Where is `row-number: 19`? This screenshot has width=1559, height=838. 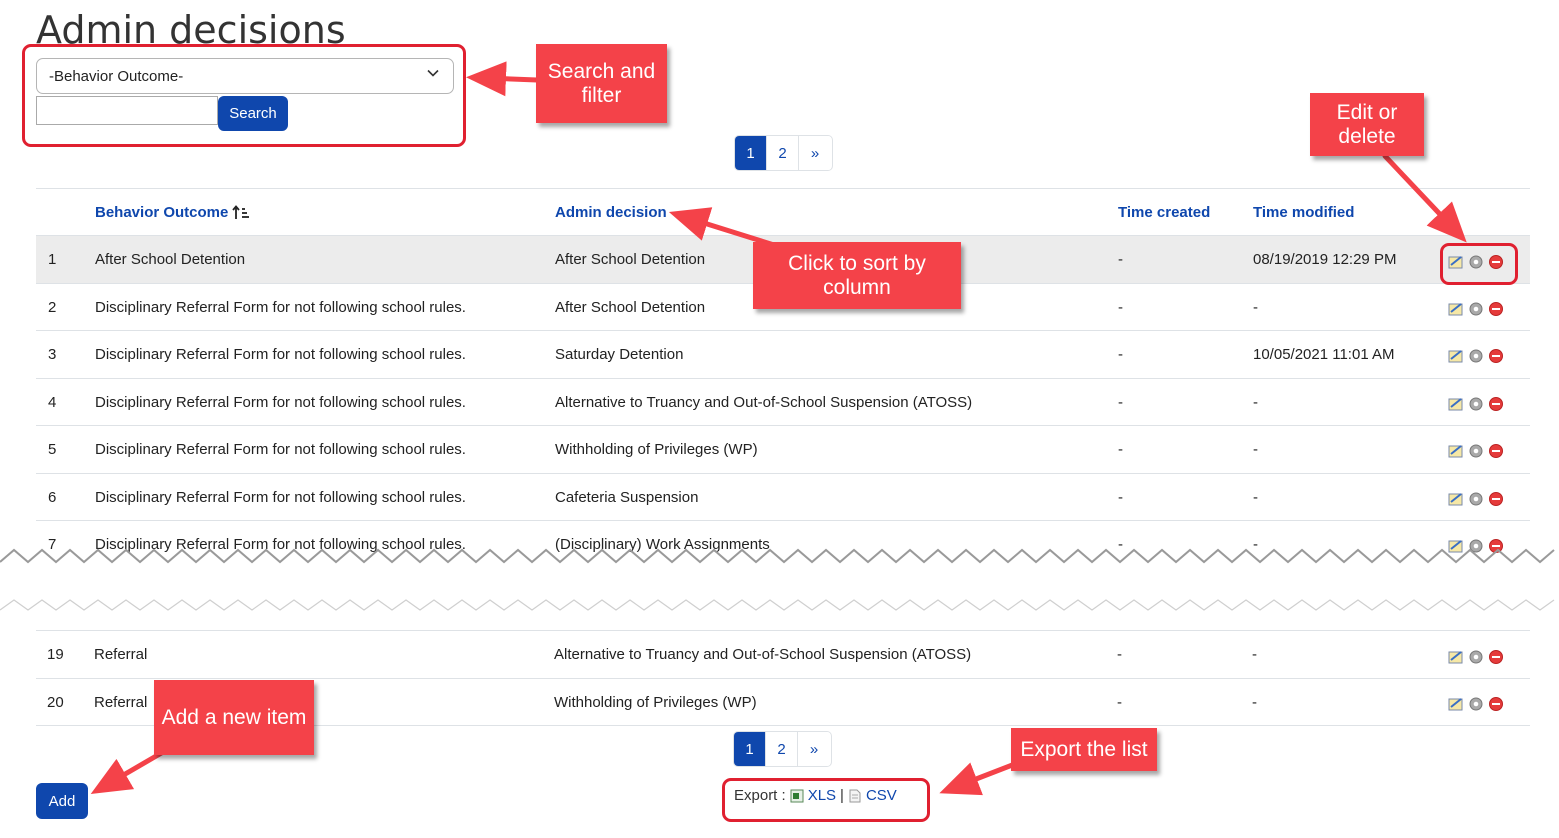
row-number: 19 is located at coordinates (55, 654).